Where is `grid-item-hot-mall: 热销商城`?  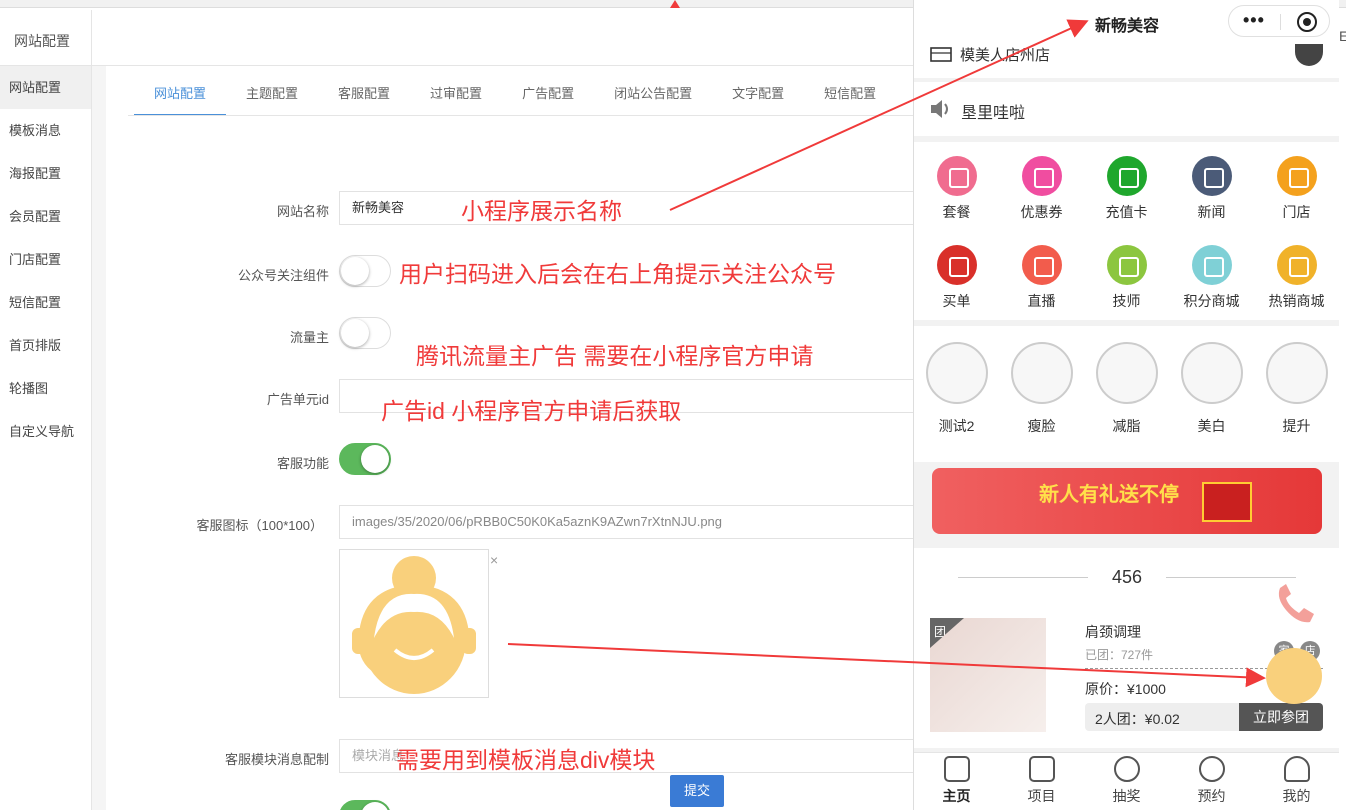 grid-item-hot-mall: 热销商城 is located at coordinates (1296, 278).